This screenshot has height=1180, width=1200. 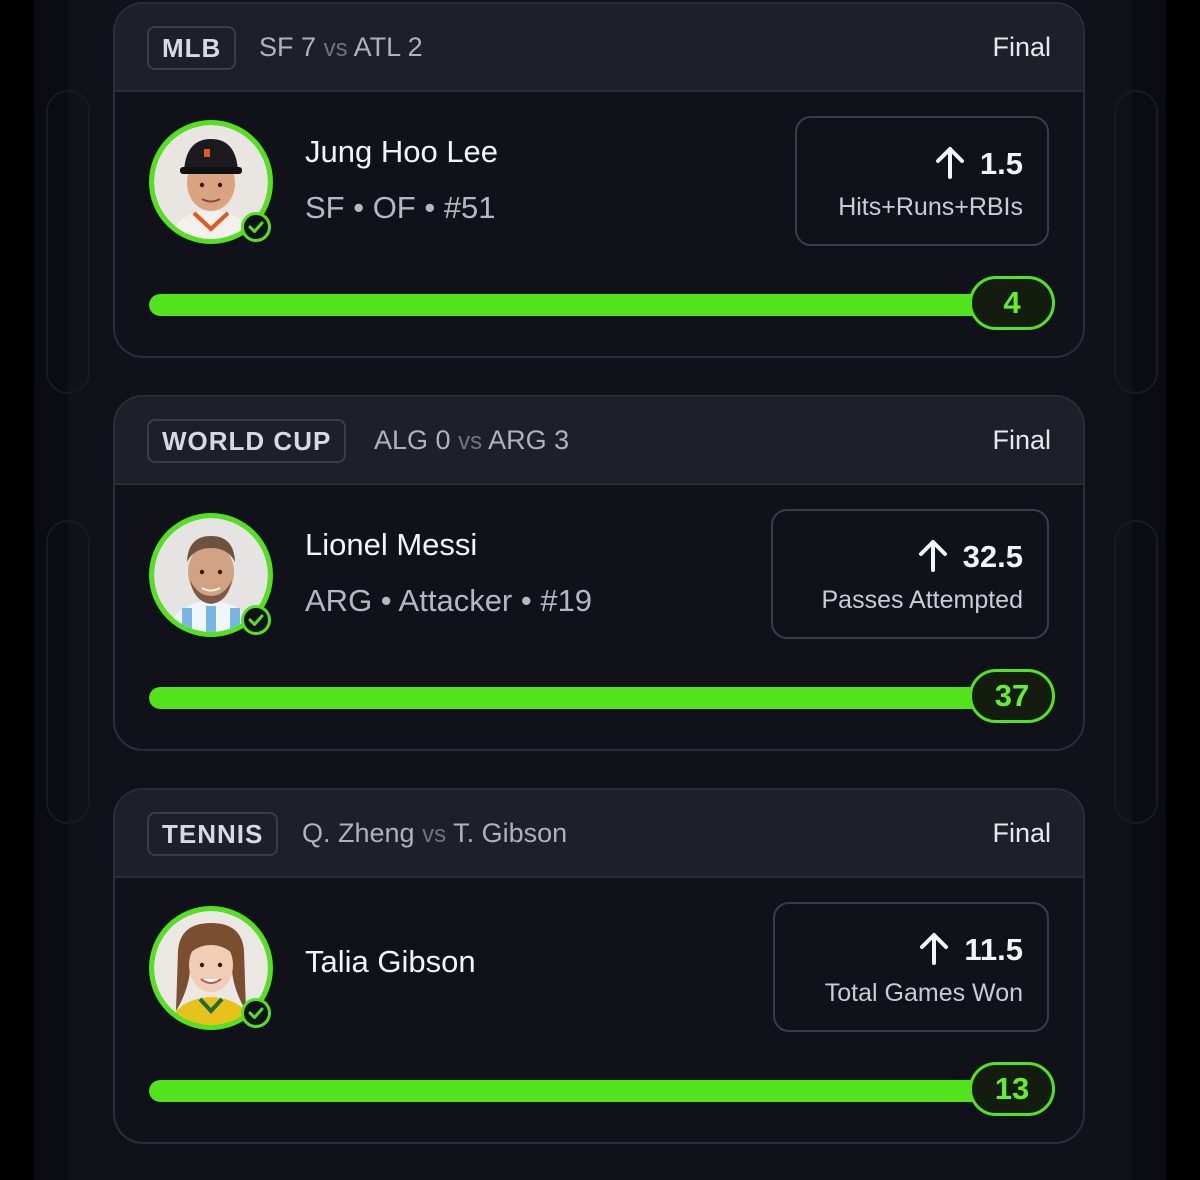 What do you see at coordinates (377, 47) in the screenshot?
I see `team-b: ATL` at bounding box center [377, 47].